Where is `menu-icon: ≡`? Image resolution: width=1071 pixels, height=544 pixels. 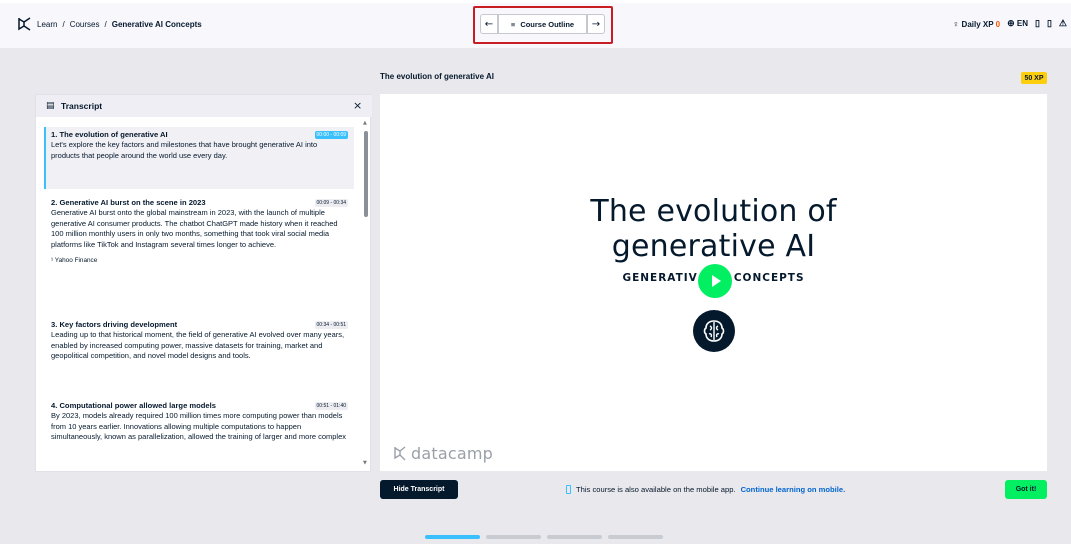 menu-icon: ≡ is located at coordinates (513, 24).